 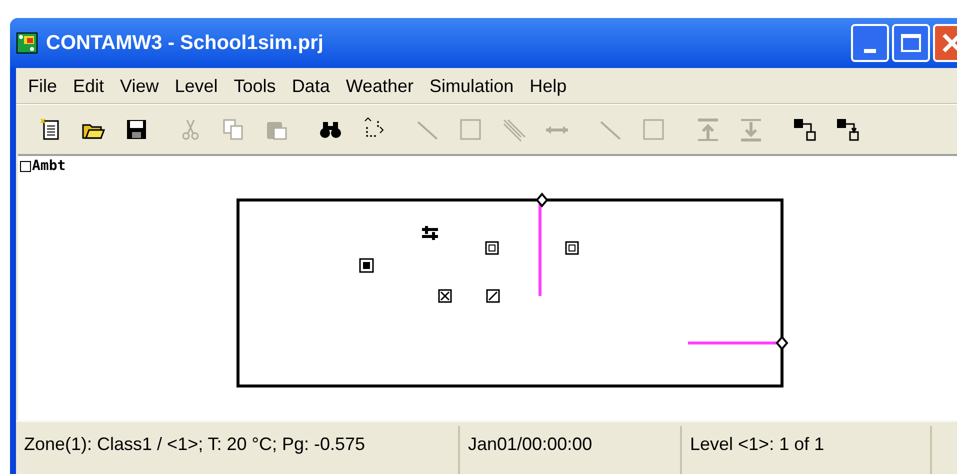 What do you see at coordinates (430, 233) in the screenshot?
I see `fan-icon` at bounding box center [430, 233].